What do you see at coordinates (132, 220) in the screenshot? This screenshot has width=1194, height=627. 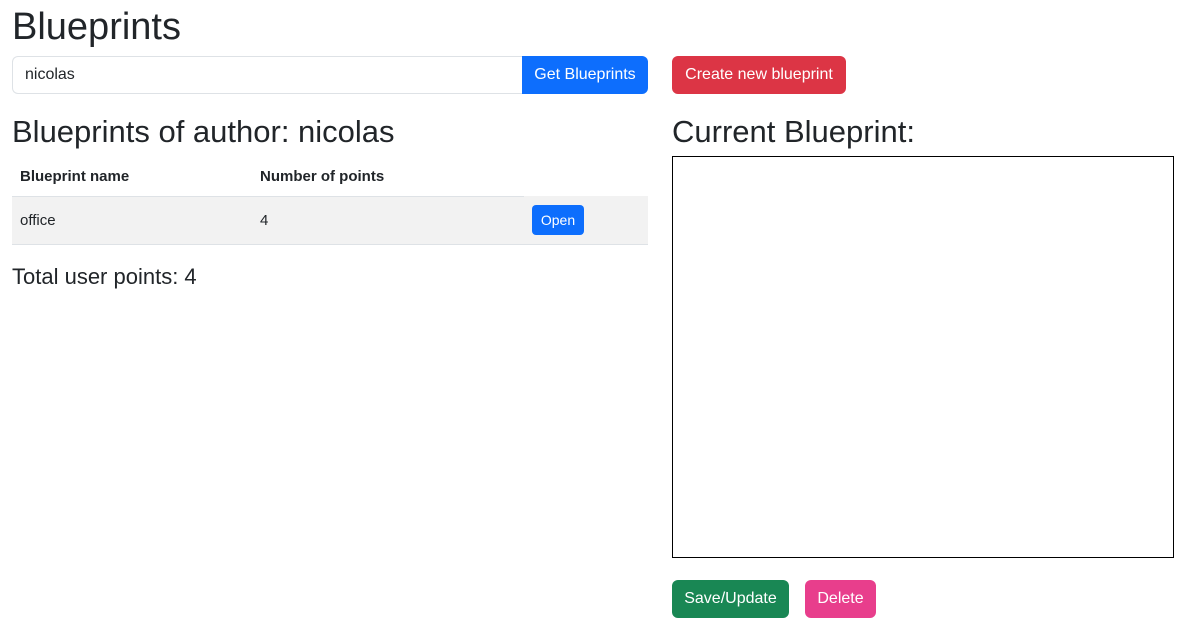 I see `blueprint-name-cell: office` at bounding box center [132, 220].